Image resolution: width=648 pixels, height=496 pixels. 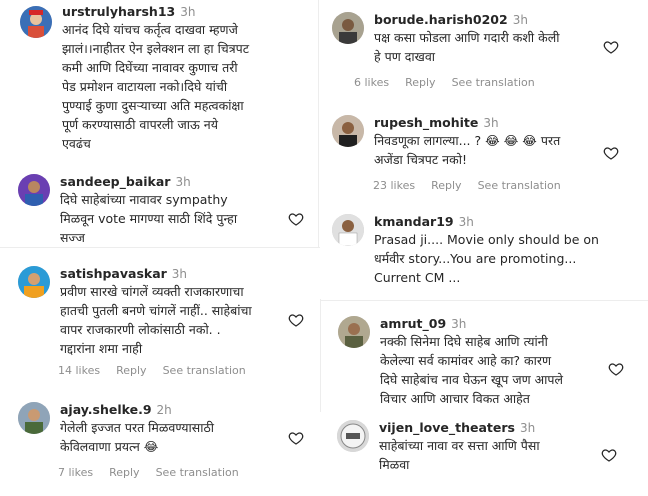 I want to click on comment-text: साहेबांच्या नावा वर सत्ता आणि पैसा मिळवा, so click(x=459, y=455).